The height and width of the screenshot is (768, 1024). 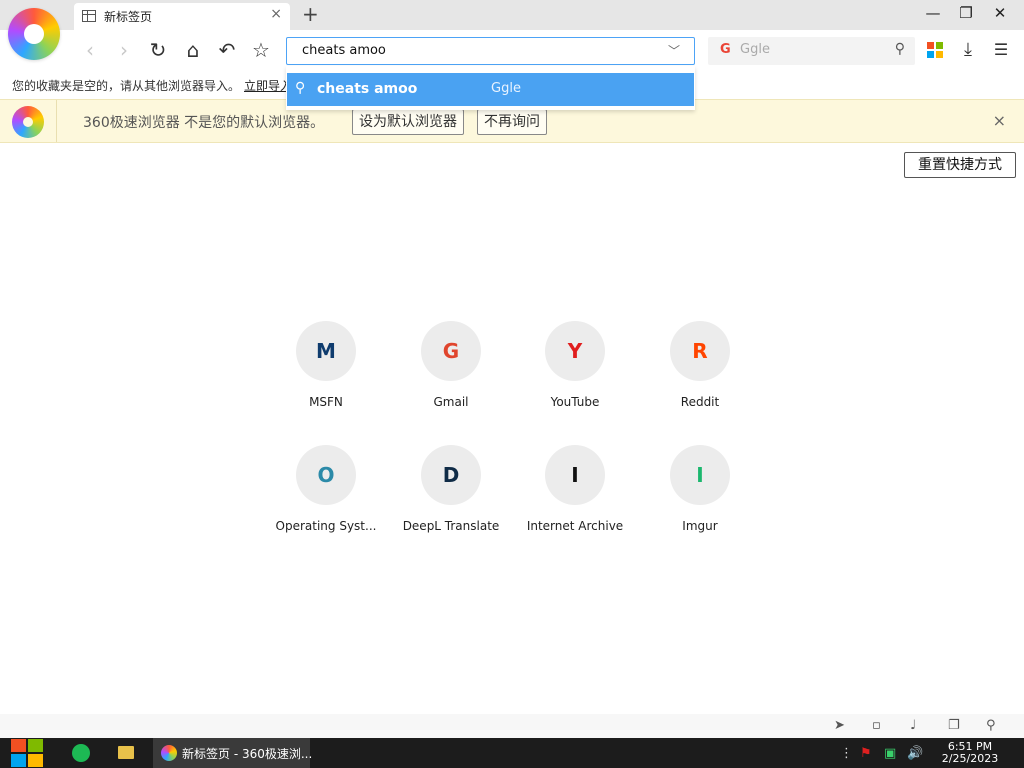 What do you see at coordinates (408, 122) in the screenshot?
I see `set-default-button: 设为默认浏览器` at bounding box center [408, 122].